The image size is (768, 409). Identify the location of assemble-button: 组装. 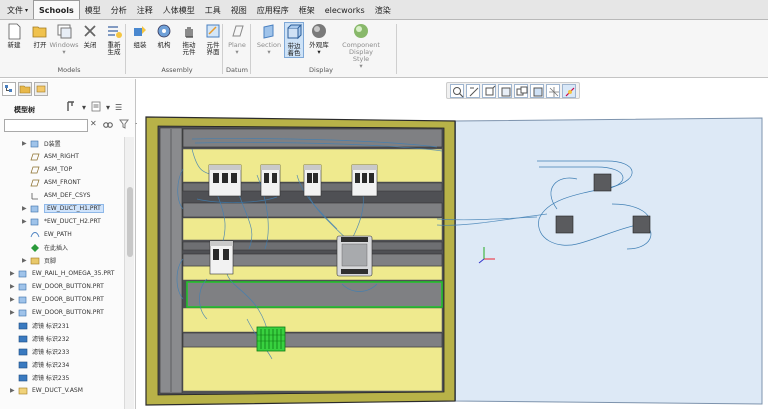
(140, 35).